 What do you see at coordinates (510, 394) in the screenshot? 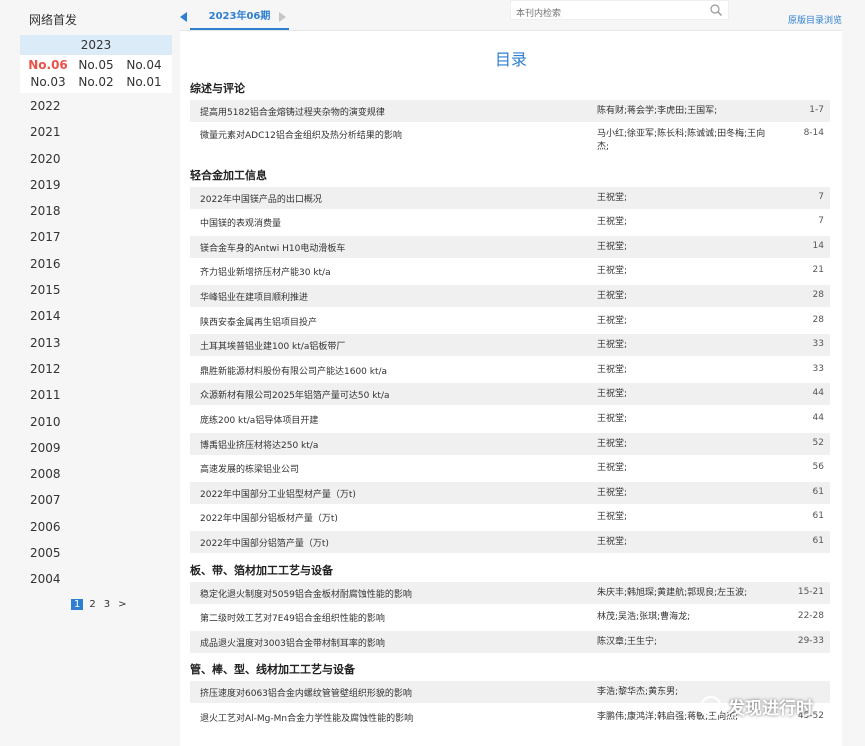
I see `article-row: 众源新材有限公司2025年铝箔产量可达50 kt/a 王祝堂; 44` at bounding box center [510, 394].